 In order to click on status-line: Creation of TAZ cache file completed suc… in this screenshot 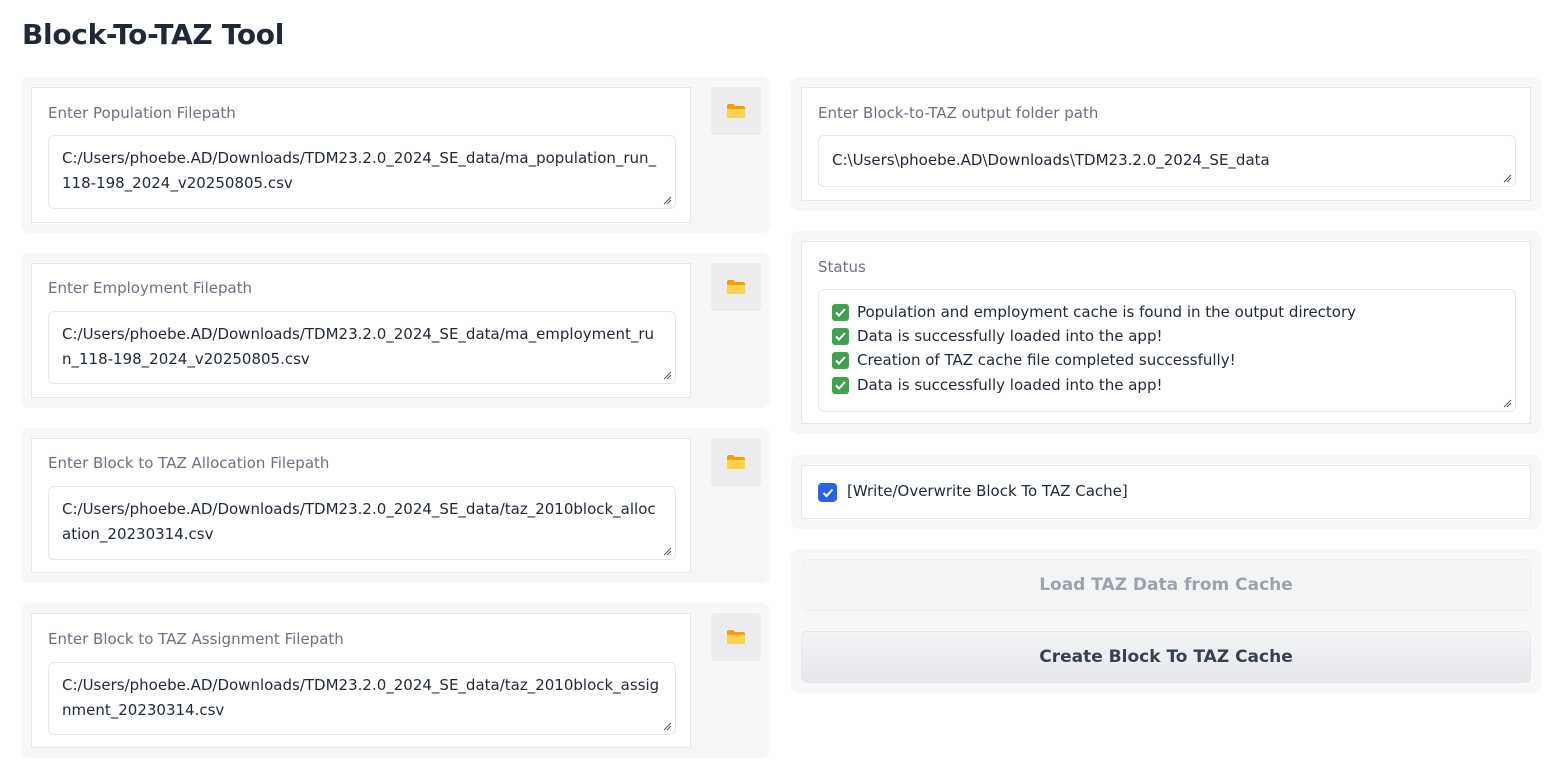, I will do `click(1167, 361)`.